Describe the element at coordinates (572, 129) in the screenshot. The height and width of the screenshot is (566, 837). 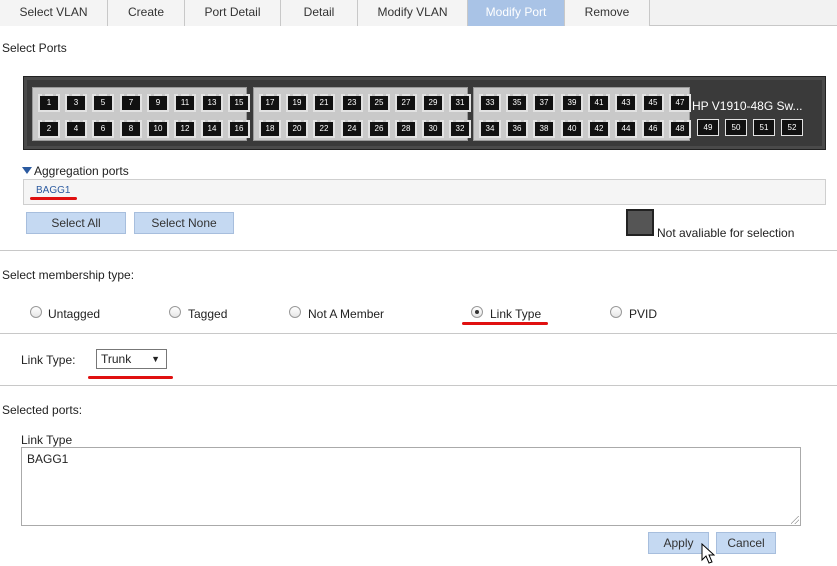
I see `switch-port: 40` at that location.